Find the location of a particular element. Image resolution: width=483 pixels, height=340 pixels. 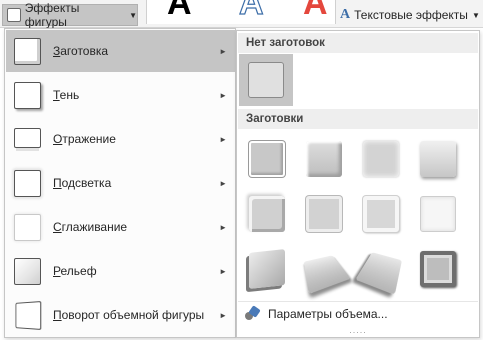

wordart-style-outline: A is located at coordinates (251, 11).